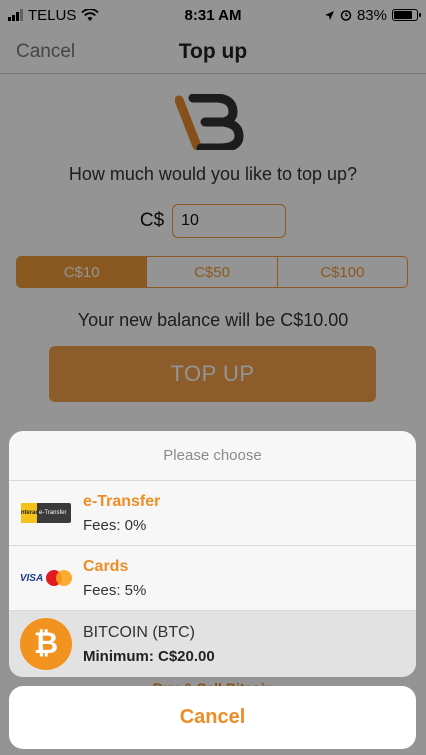 This screenshot has height=755, width=426. What do you see at coordinates (115, 590) in the screenshot?
I see `option-subtitle: Fees: 5%` at bounding box center [115, 590].